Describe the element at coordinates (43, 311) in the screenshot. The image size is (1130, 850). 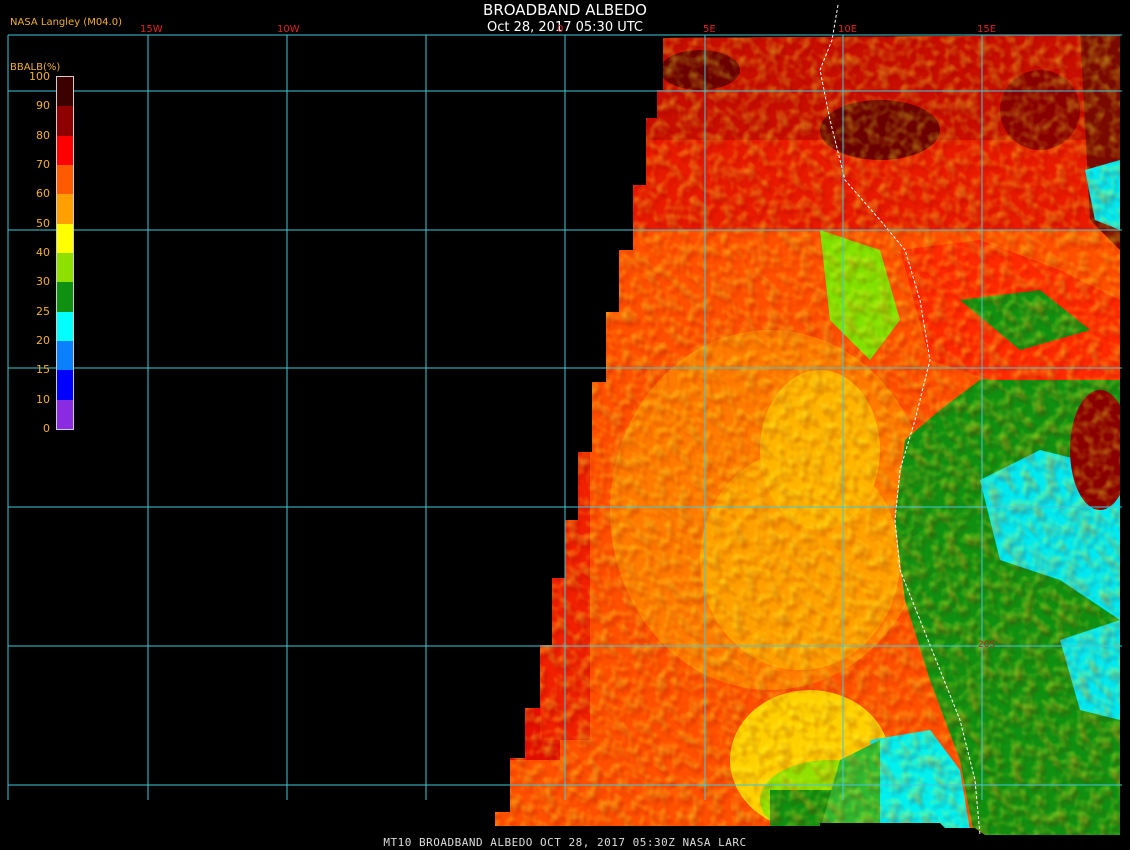
I see `legend-tick-label: 25` at that location.